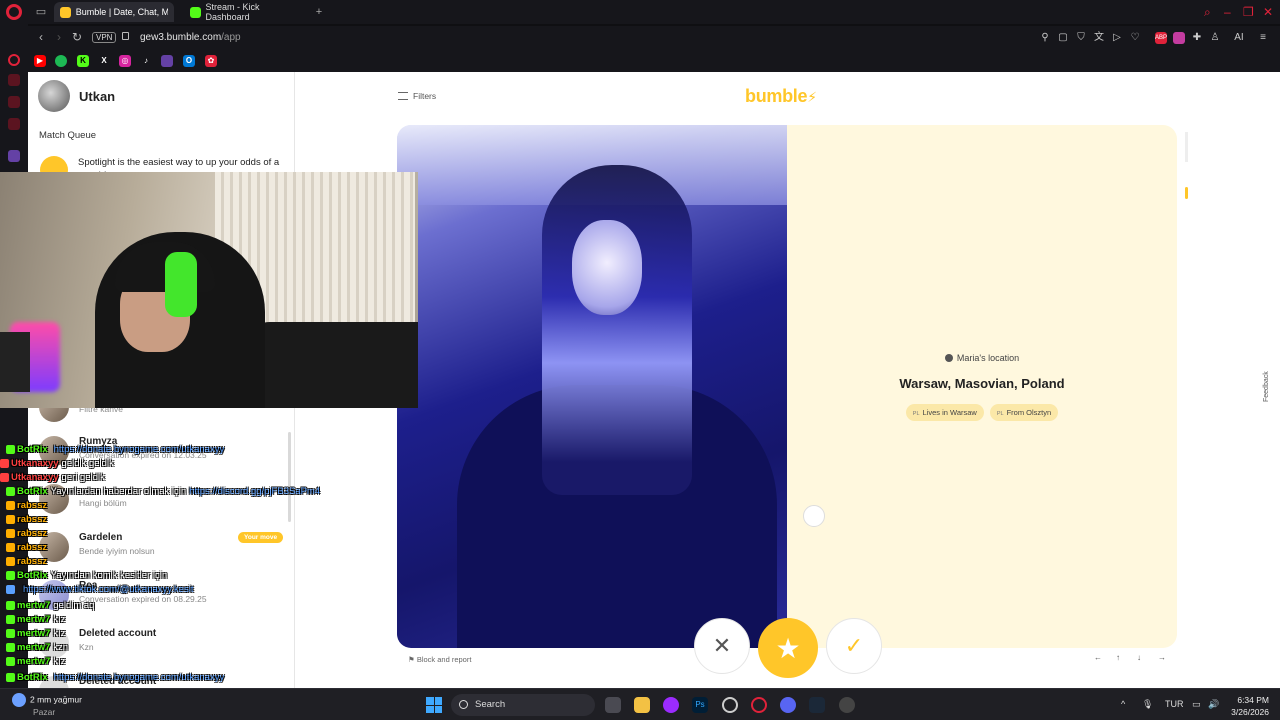 This screenshot has width=1280, height=720. What do you see at coordinates (44, 712) in the screenshot?
I see `weather-day: Pazar` at bounding box center [44, 712].